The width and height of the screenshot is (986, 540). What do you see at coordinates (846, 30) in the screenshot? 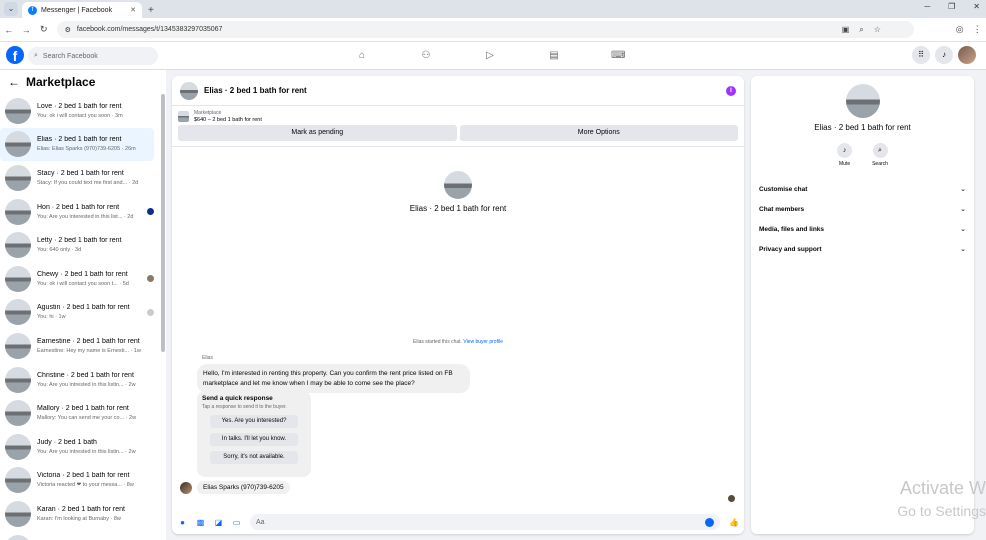
I see `cast-icon: ▣` at bounding box center [846, 30].